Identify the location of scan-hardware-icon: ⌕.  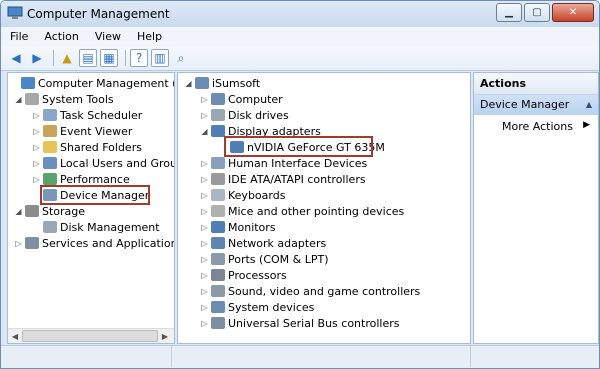
(181, 58).